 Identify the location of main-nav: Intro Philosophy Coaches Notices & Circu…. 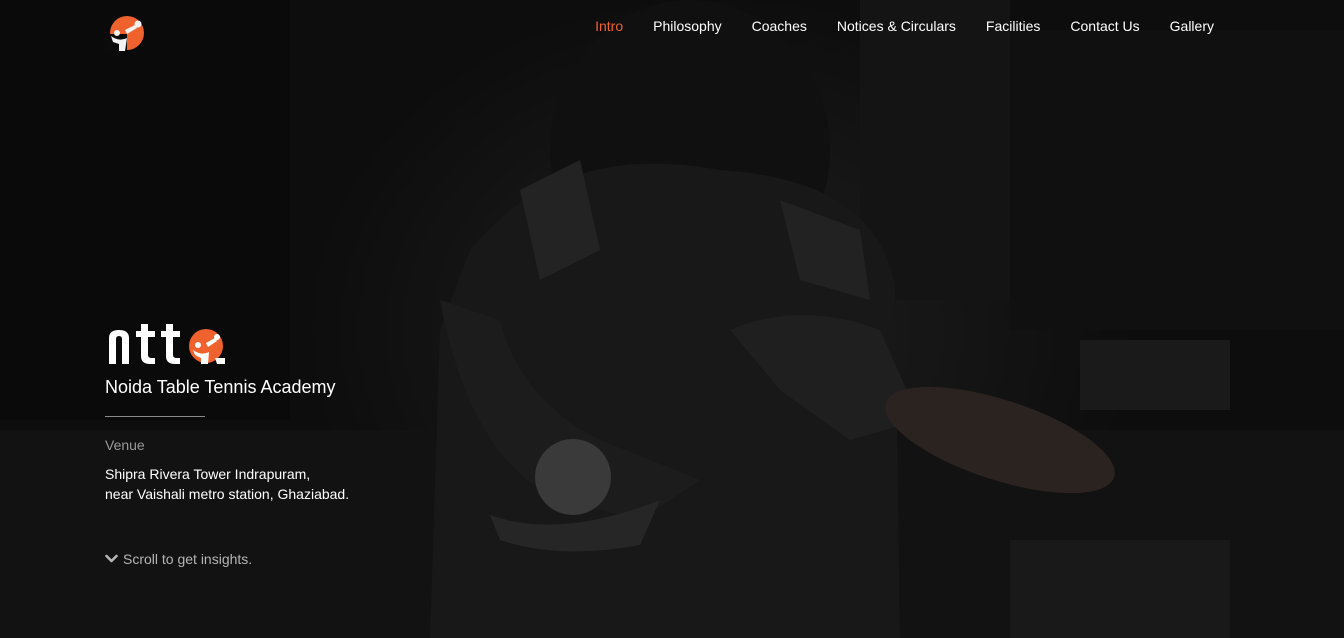
(904, 26).